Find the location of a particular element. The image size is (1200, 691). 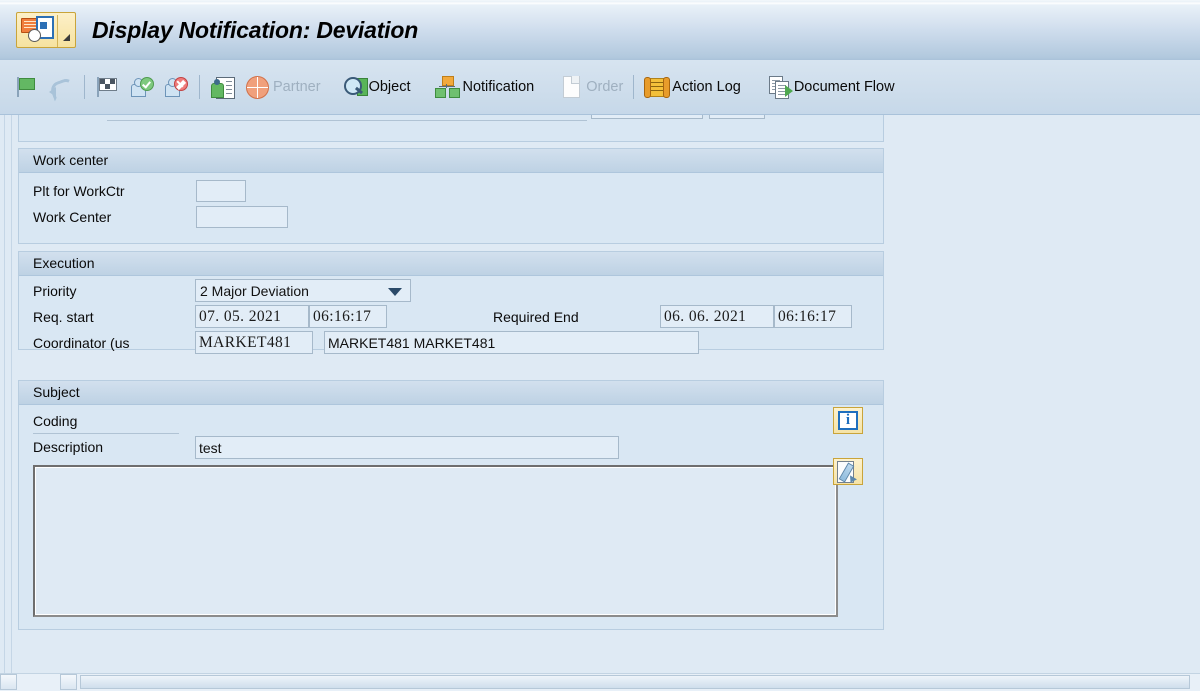

flag-icon is located at coordinates (27, 87).